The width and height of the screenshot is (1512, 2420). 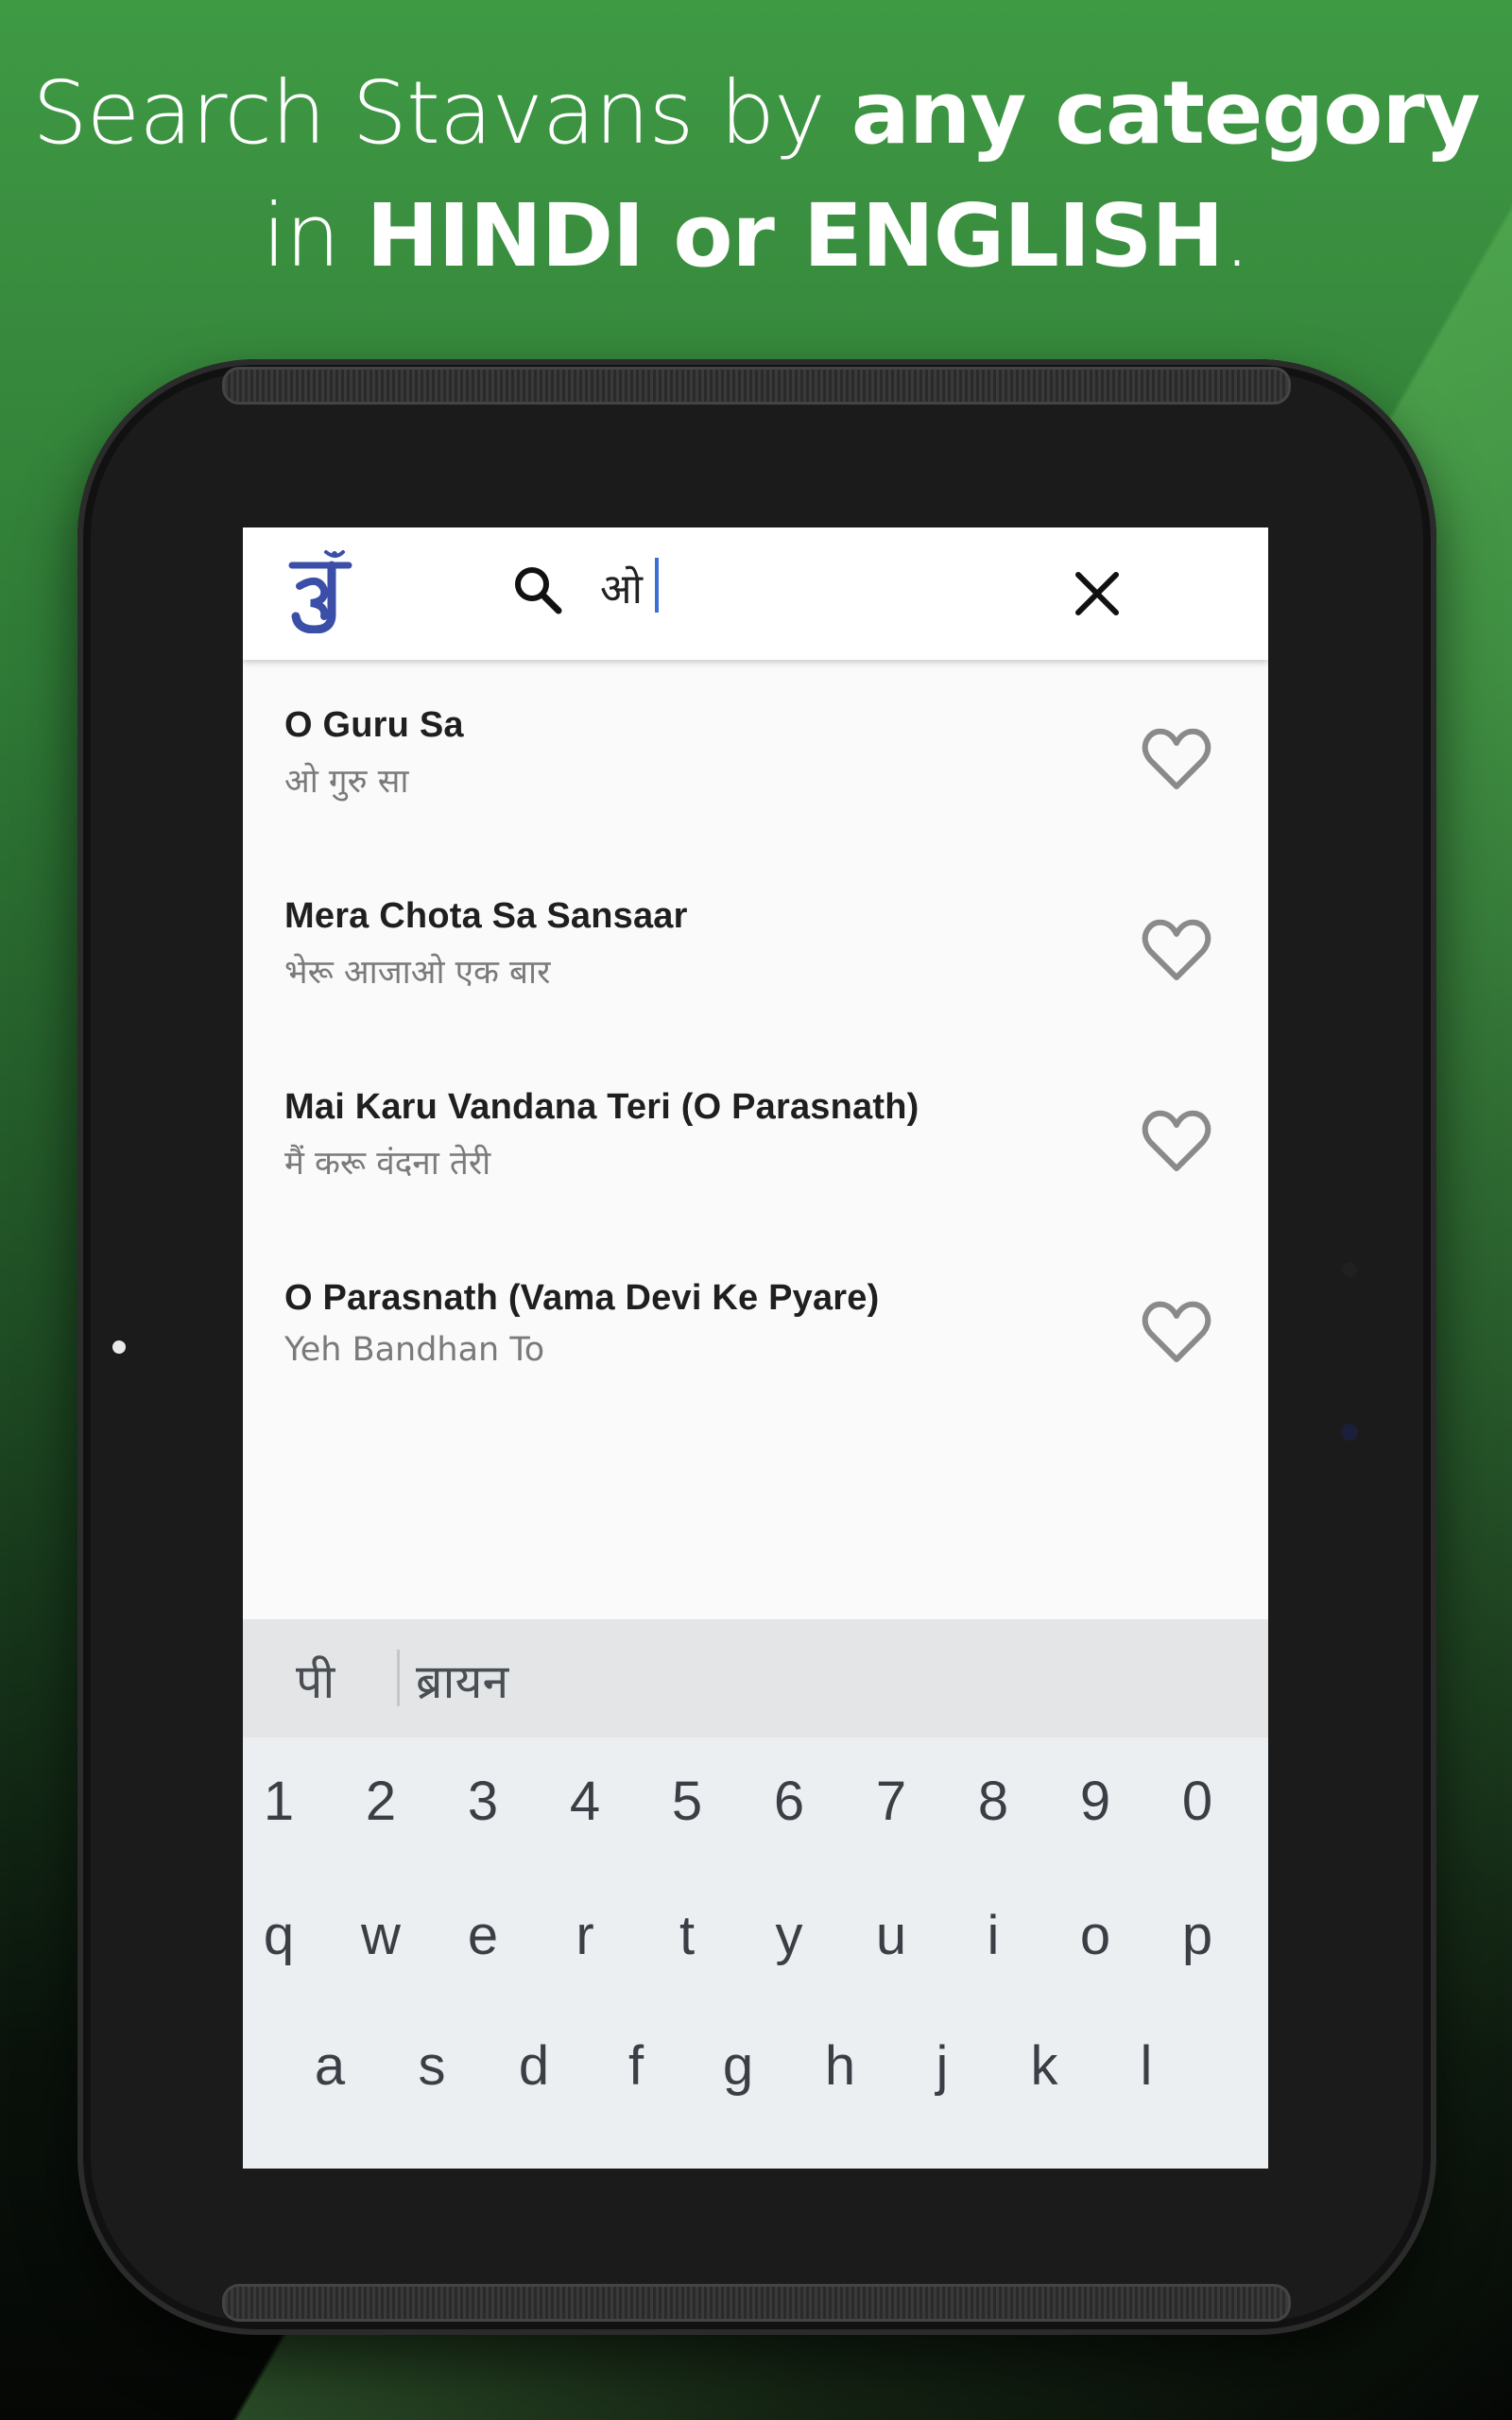 I want to click on key: q, so click(x=286, y=1936).